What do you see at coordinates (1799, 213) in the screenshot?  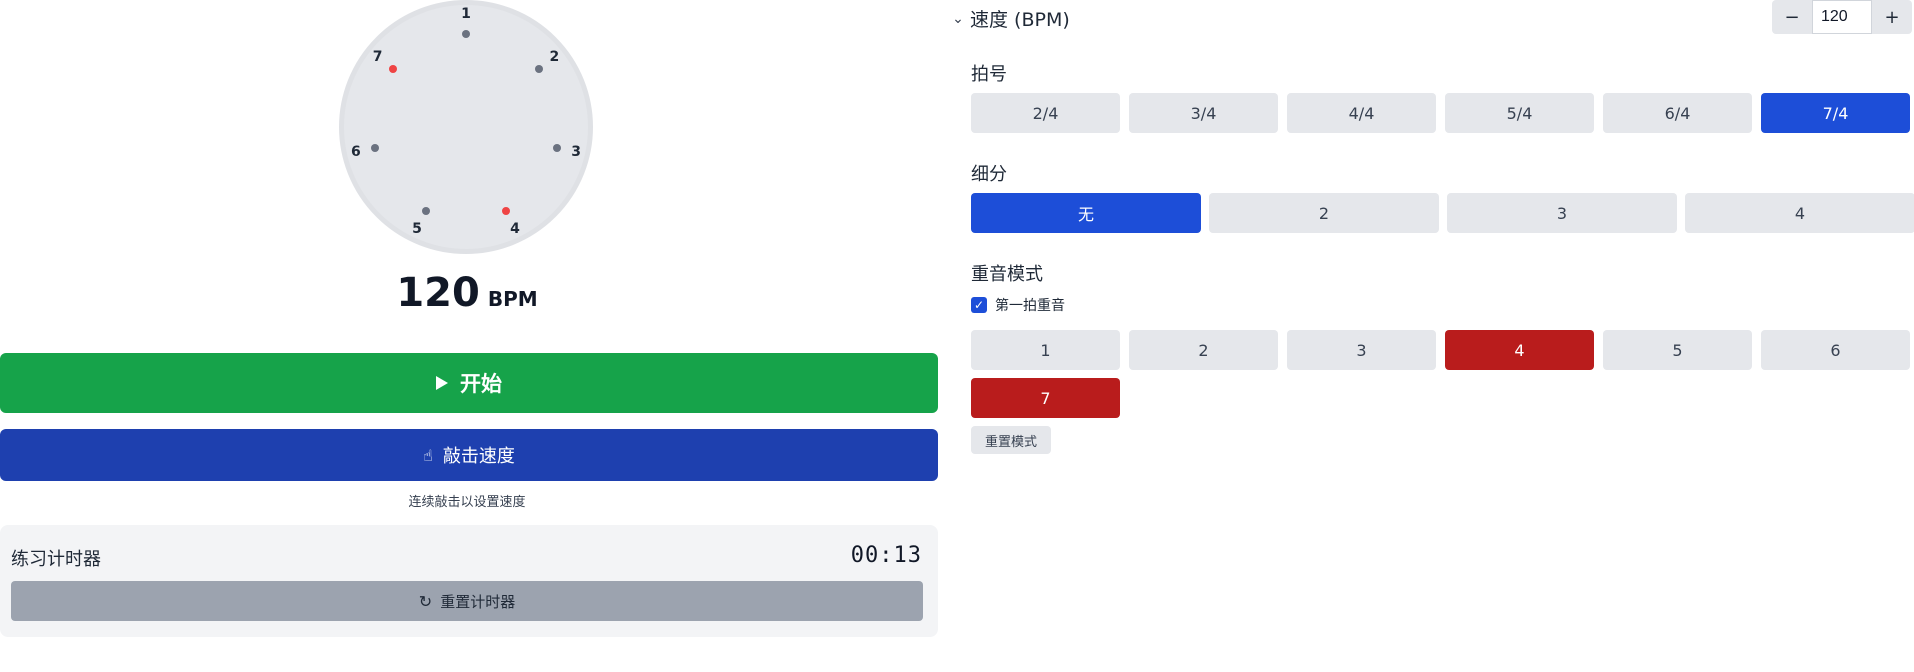 I see `subdivision-option-4: 4` at bounding box center [1799, 213].